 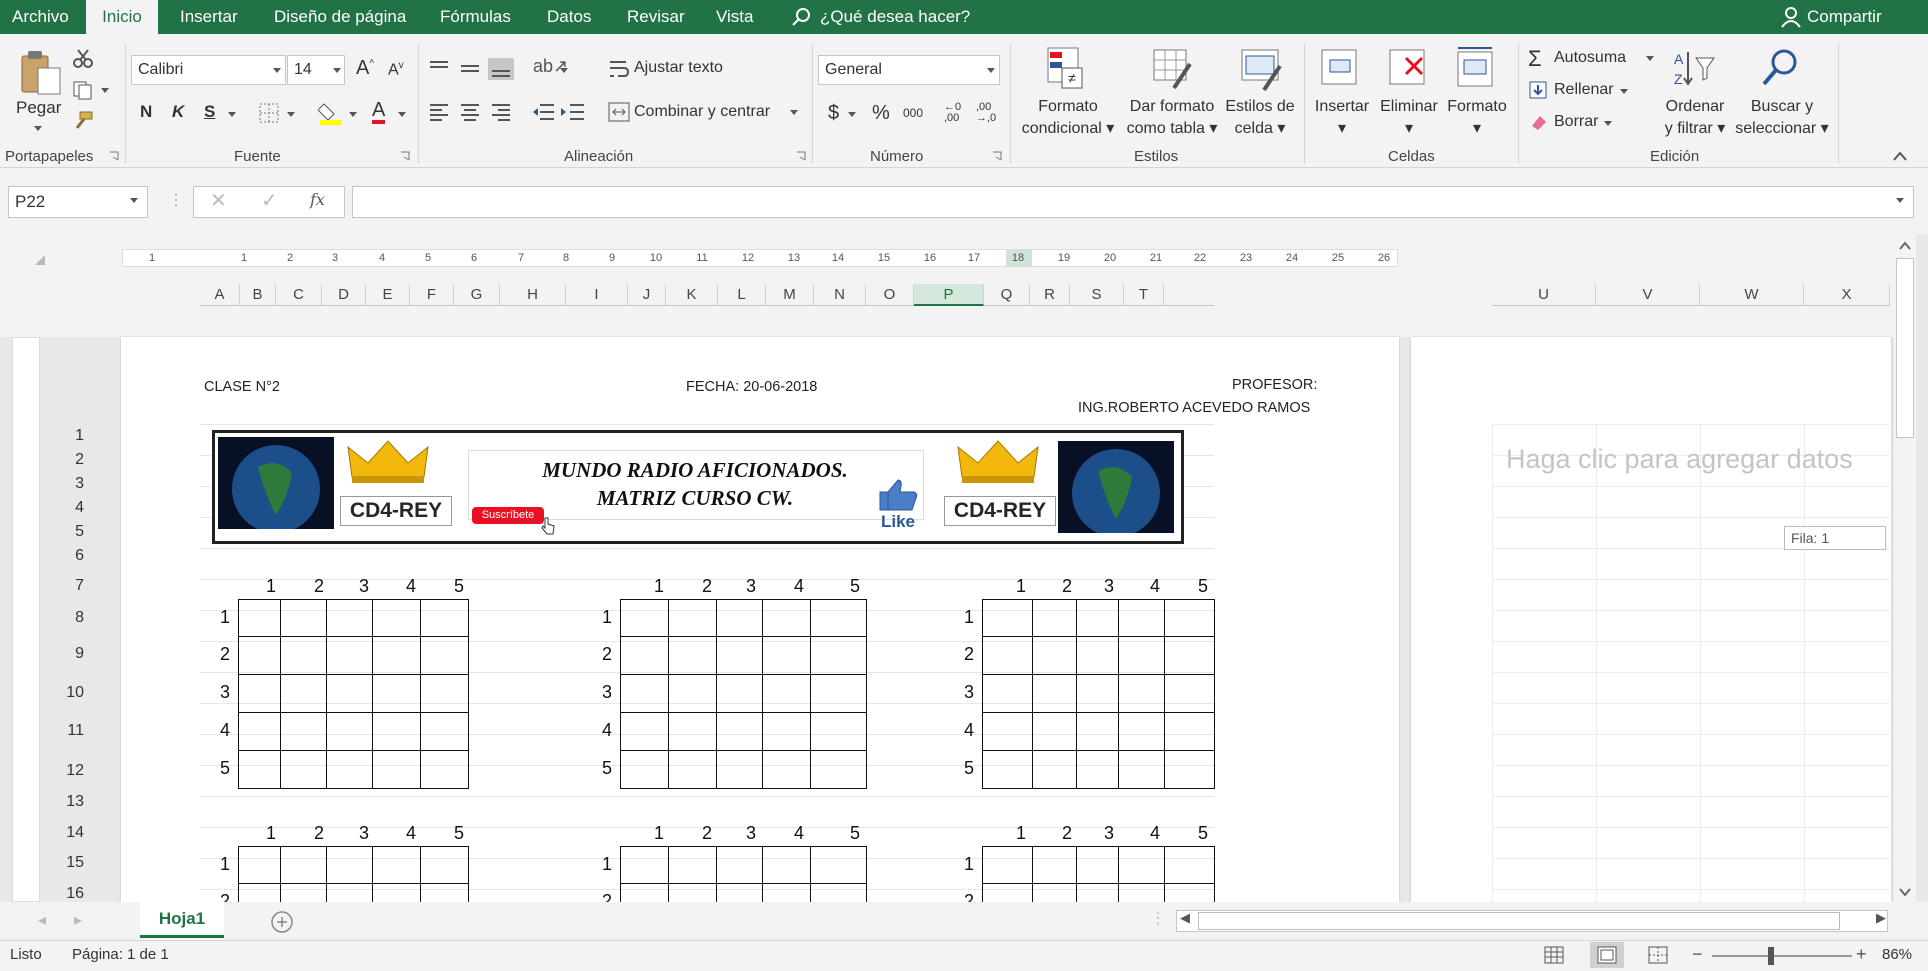 I want to click on grow-font-icon: A^, so click(x=365, y=68).